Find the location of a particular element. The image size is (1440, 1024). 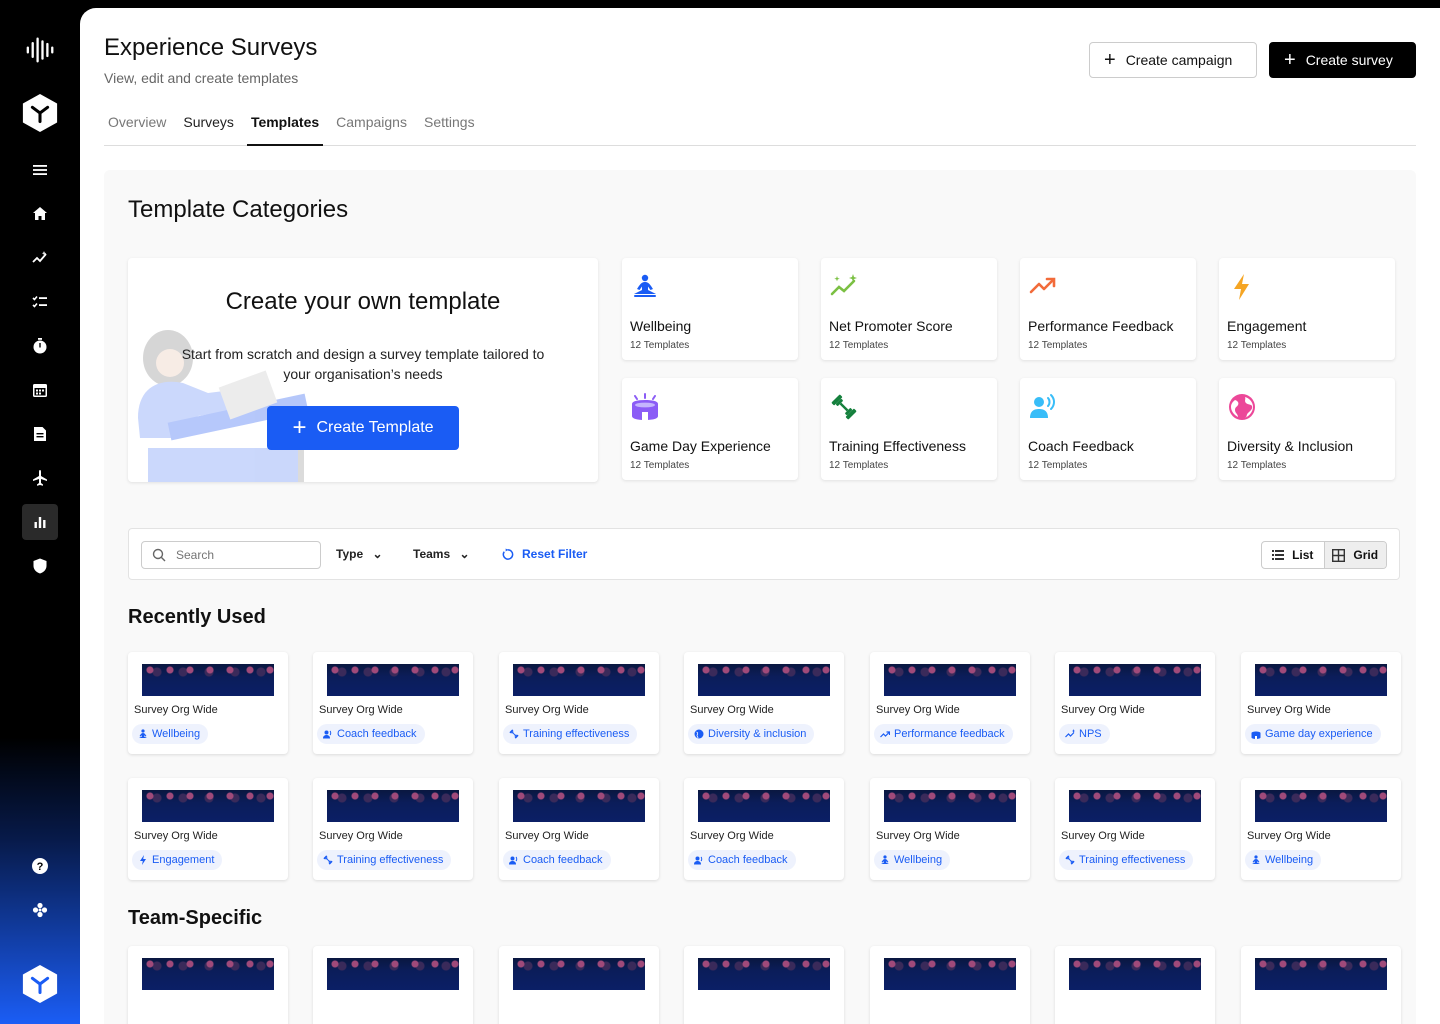

brand-logo-icon is located at coordinates (40, 113).